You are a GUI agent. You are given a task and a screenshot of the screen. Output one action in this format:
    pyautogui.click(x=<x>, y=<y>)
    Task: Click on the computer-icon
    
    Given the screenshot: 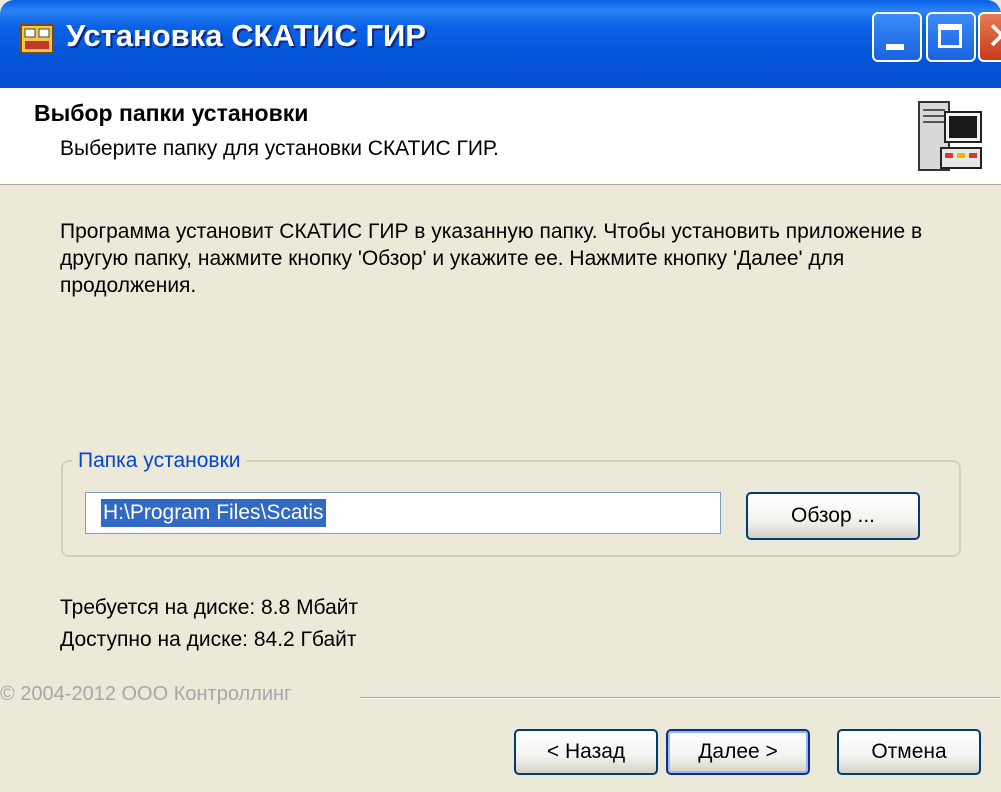 What is the action you would take?
    pyautogui.click(x=950, y=136)
    